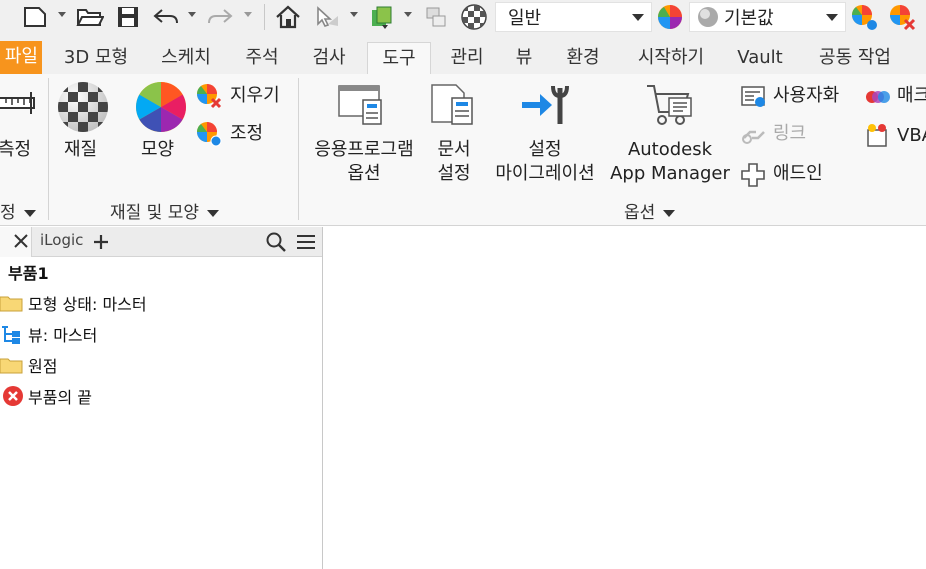 This screenshot has width=926, height=569. I want to click on customize-label: 사용자화, so click(806, 96).